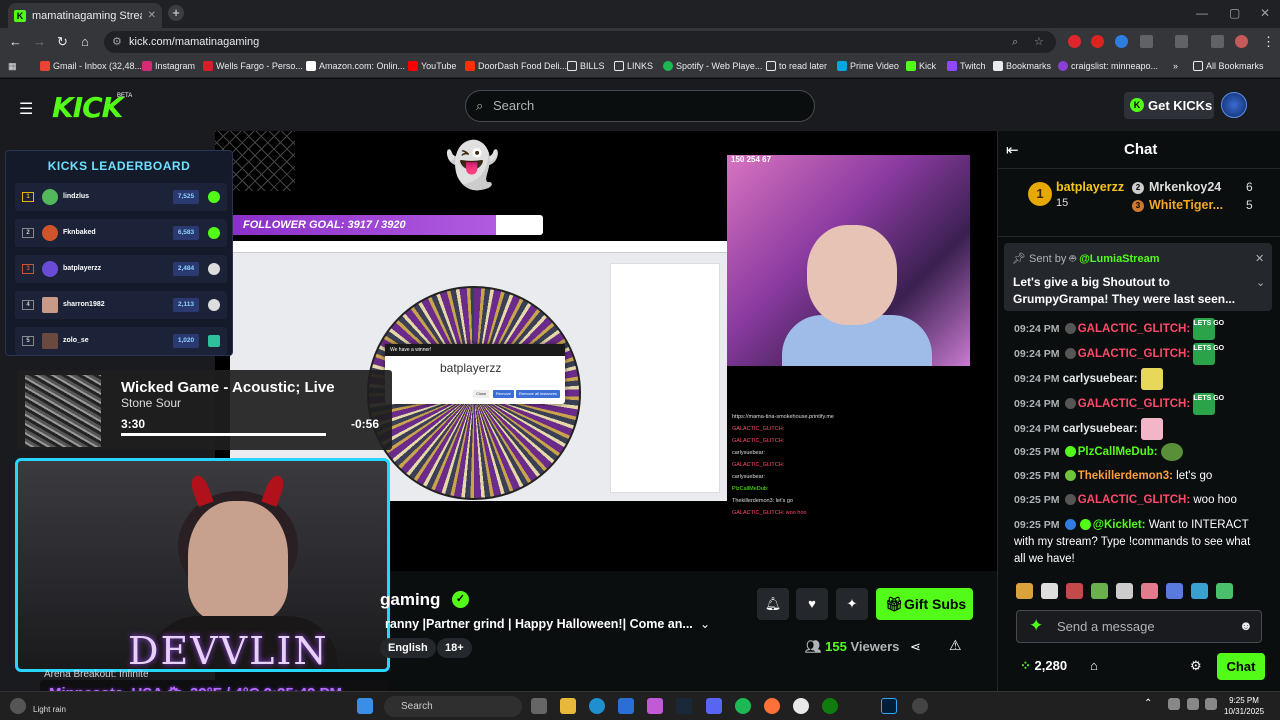 The height and width of the screenshot is (720, 1280). I want to click on bookmark-primevideo: Prime Video, so click(868, 66).